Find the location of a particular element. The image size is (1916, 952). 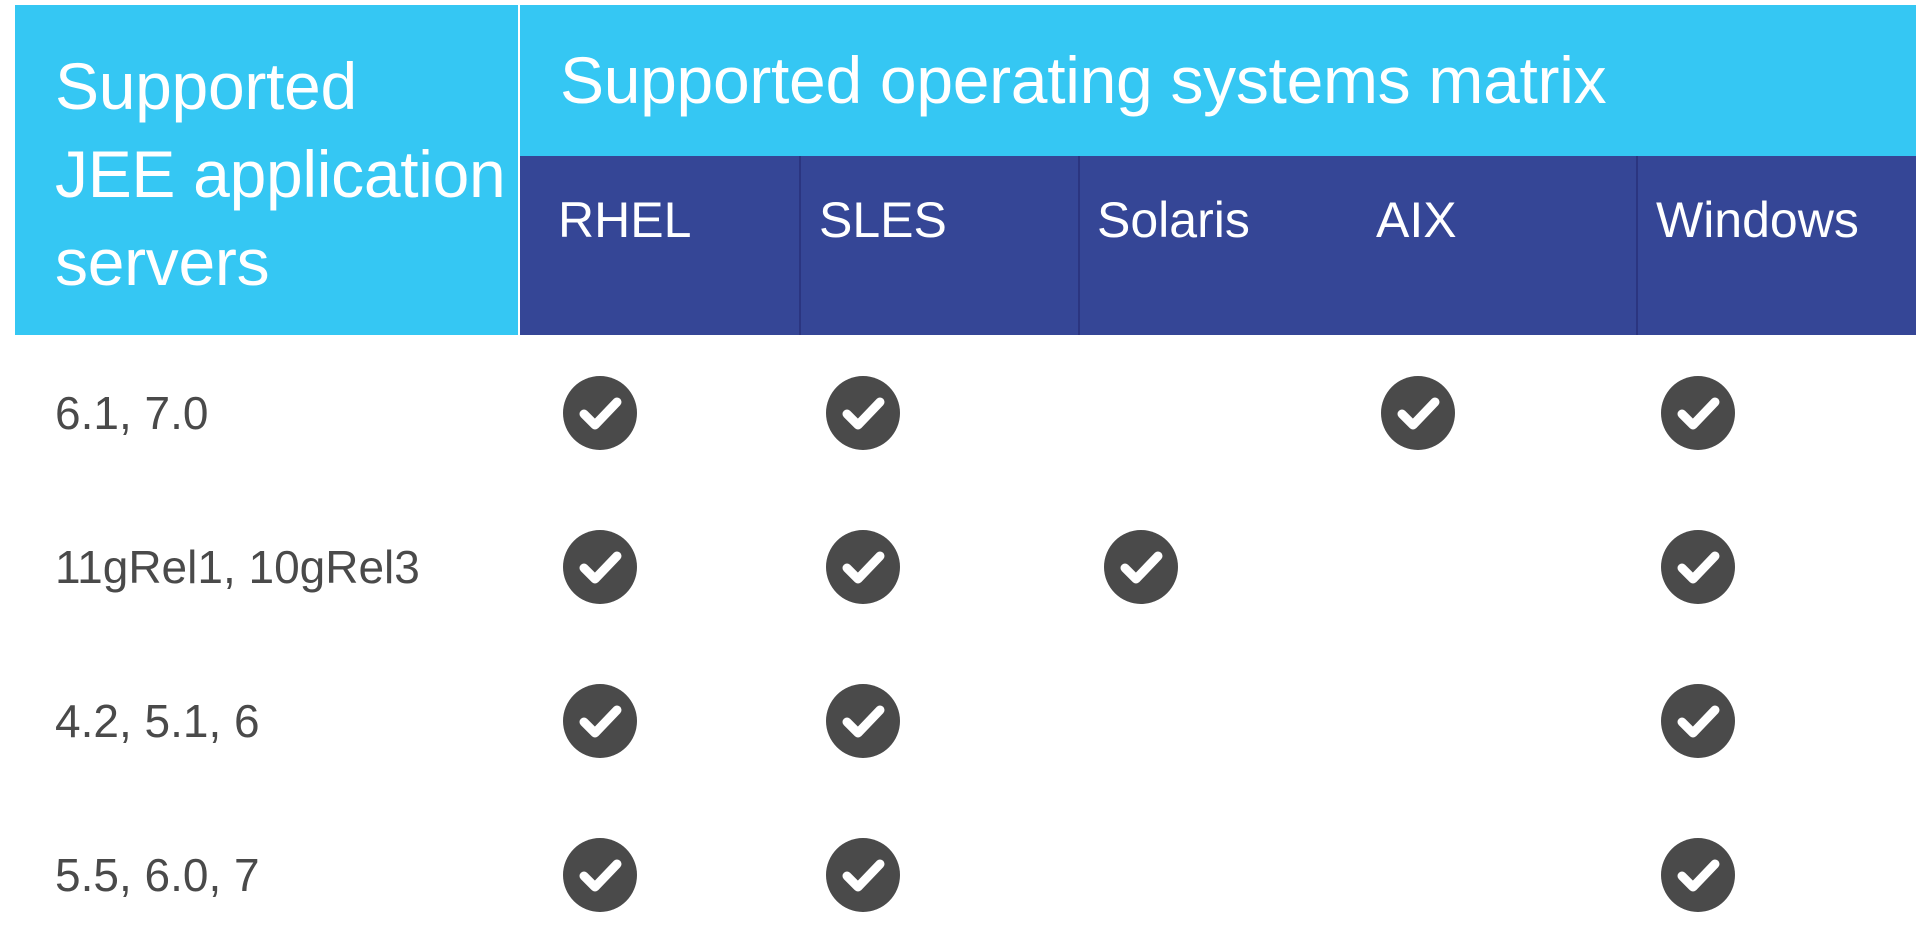

app-servers-header: Supported JEE application servers is located at coordinates (266, 170).